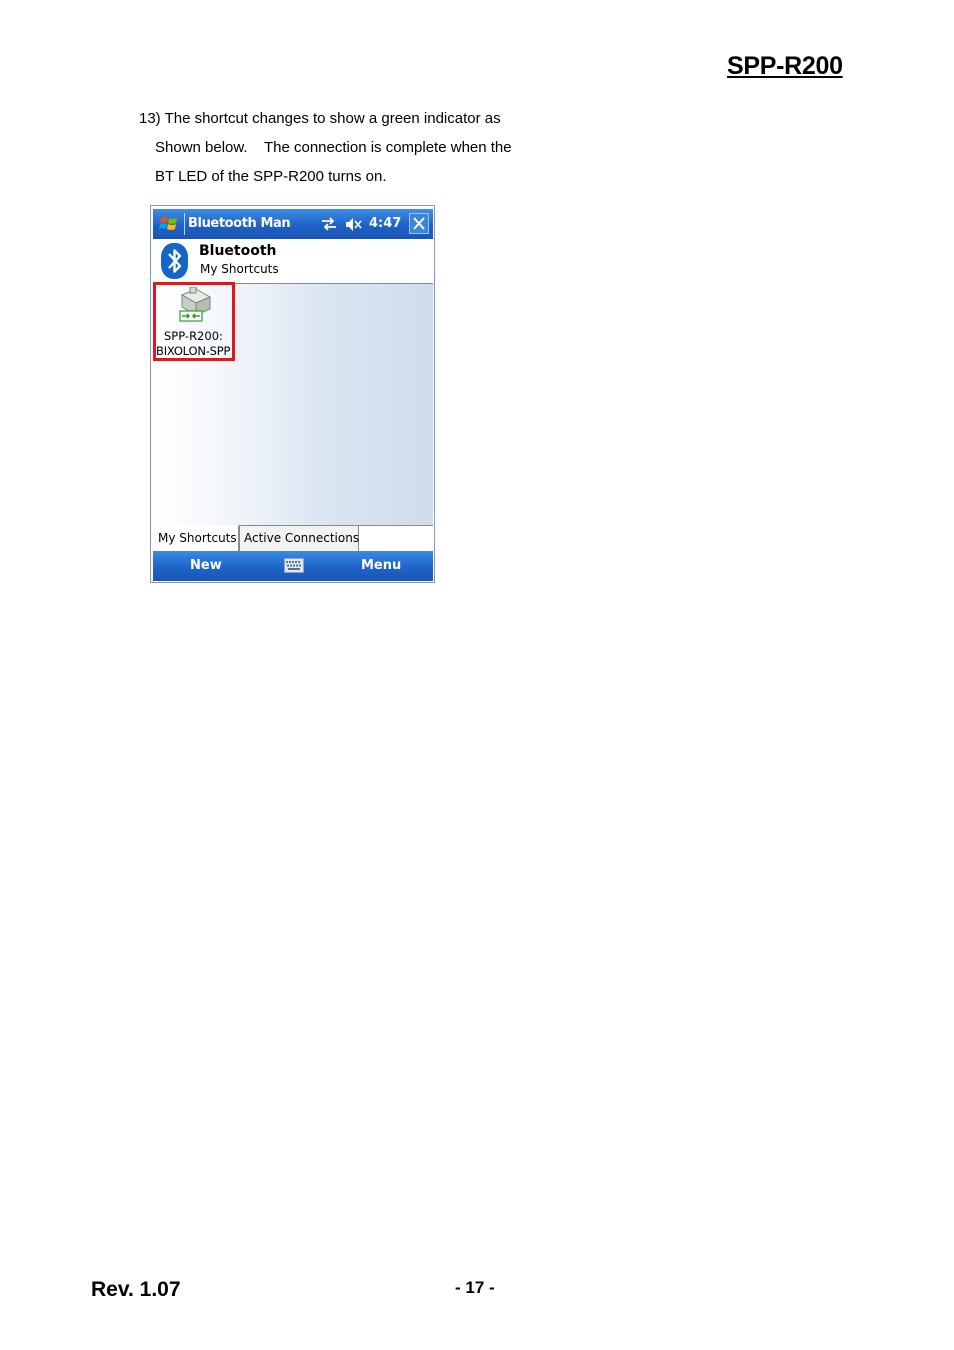  Describe the element at coordinates (293, 403) in the screenshot. I see `shortcuts-area: SPP-R200: BIXOLON-SPP` at that location.